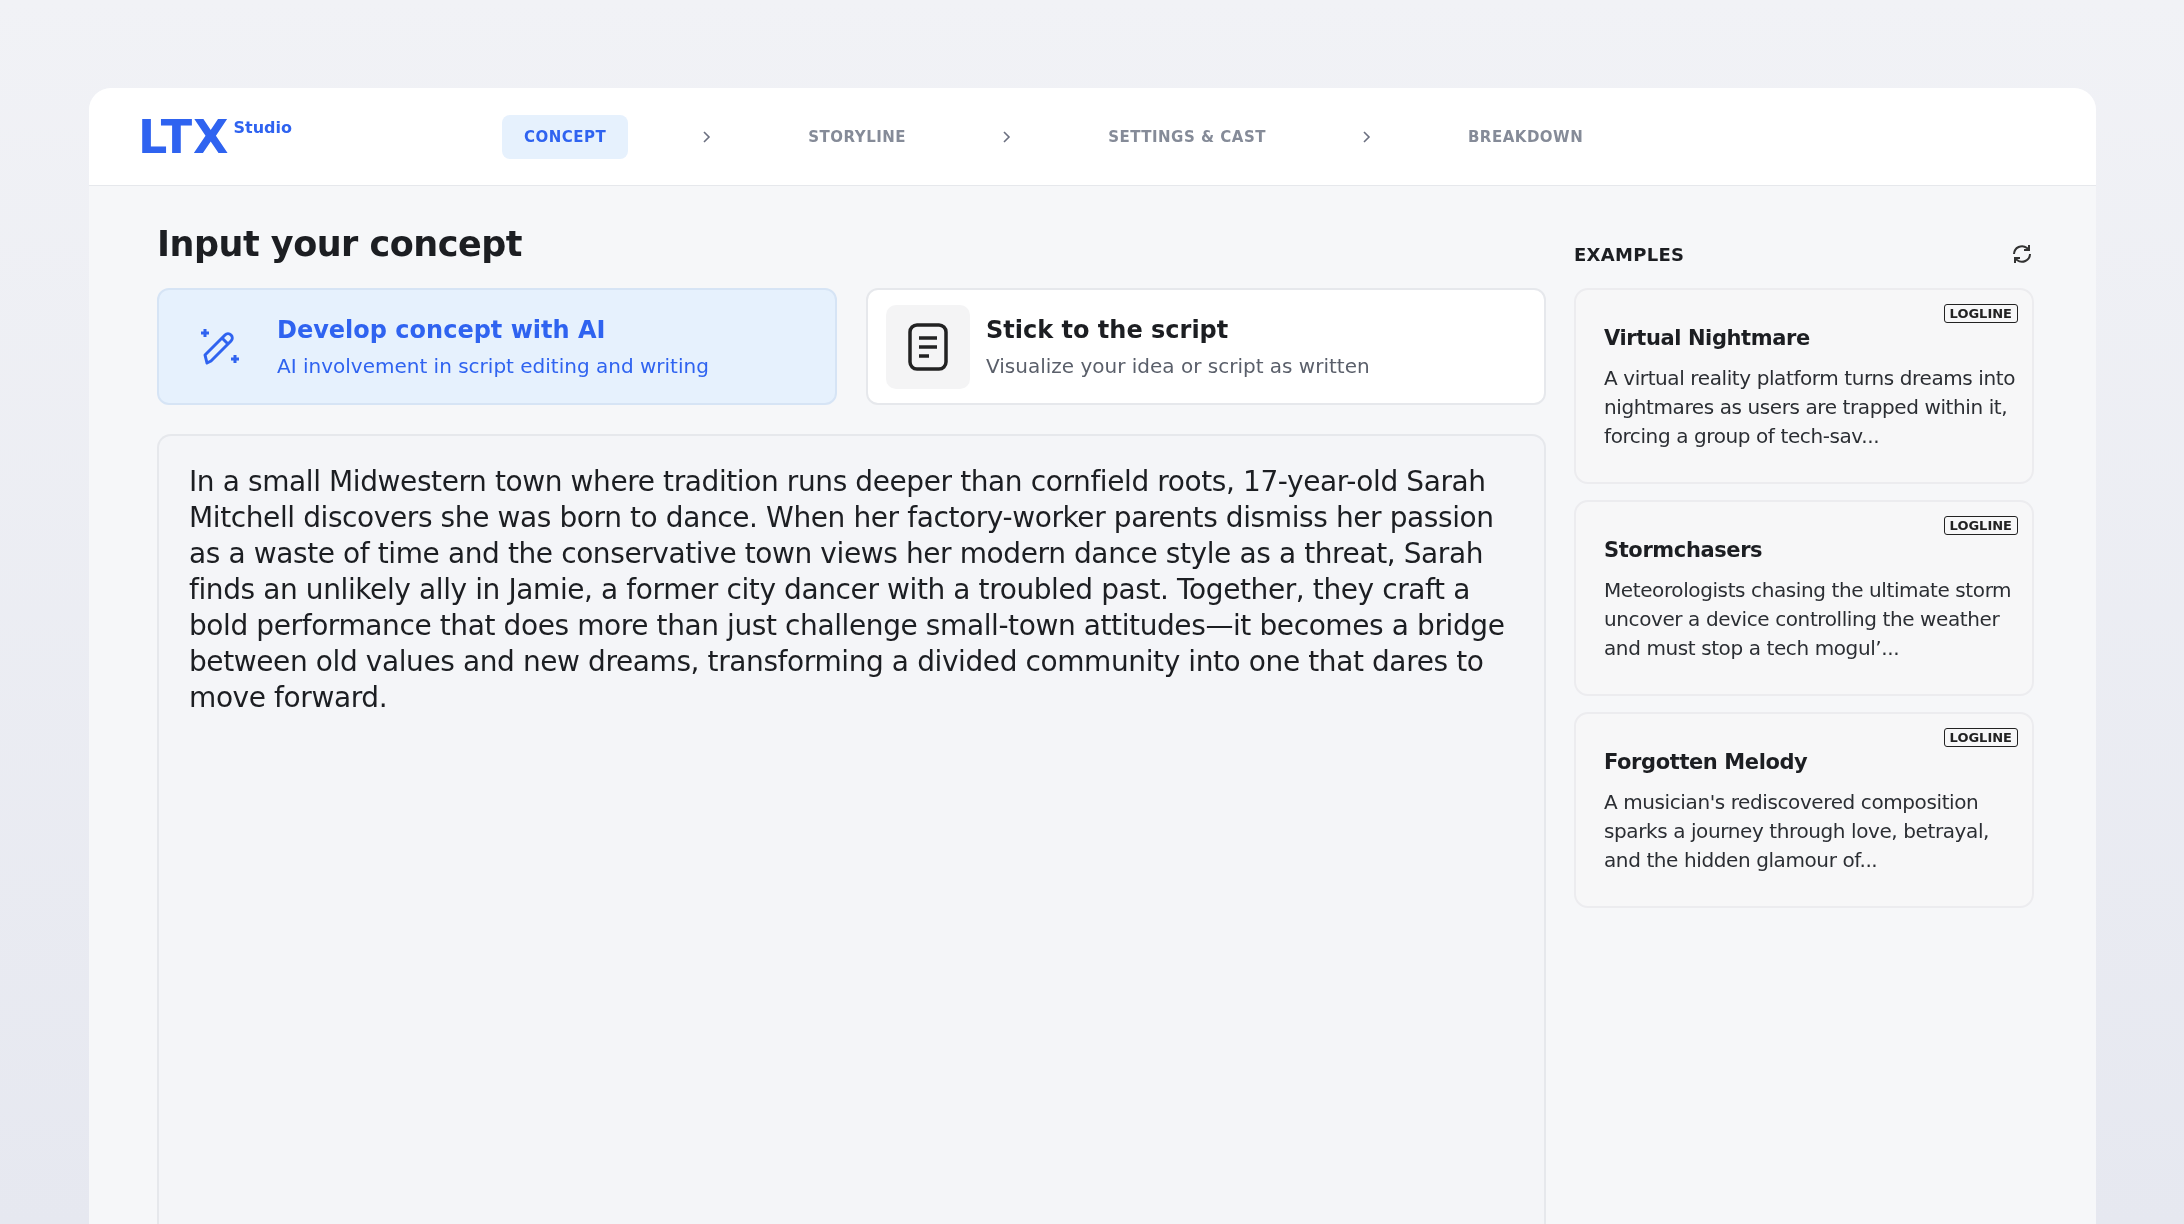 This screenshot has height=1224, width=2184. I want to click on logo-text: Studio, so click(263, 127).